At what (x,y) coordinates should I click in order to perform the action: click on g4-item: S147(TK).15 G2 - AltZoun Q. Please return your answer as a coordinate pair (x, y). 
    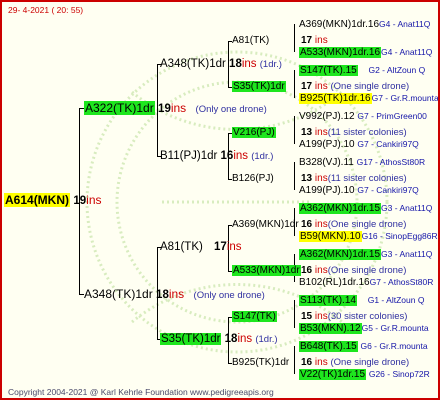
    Looking at the image, I should click on (362, 70).